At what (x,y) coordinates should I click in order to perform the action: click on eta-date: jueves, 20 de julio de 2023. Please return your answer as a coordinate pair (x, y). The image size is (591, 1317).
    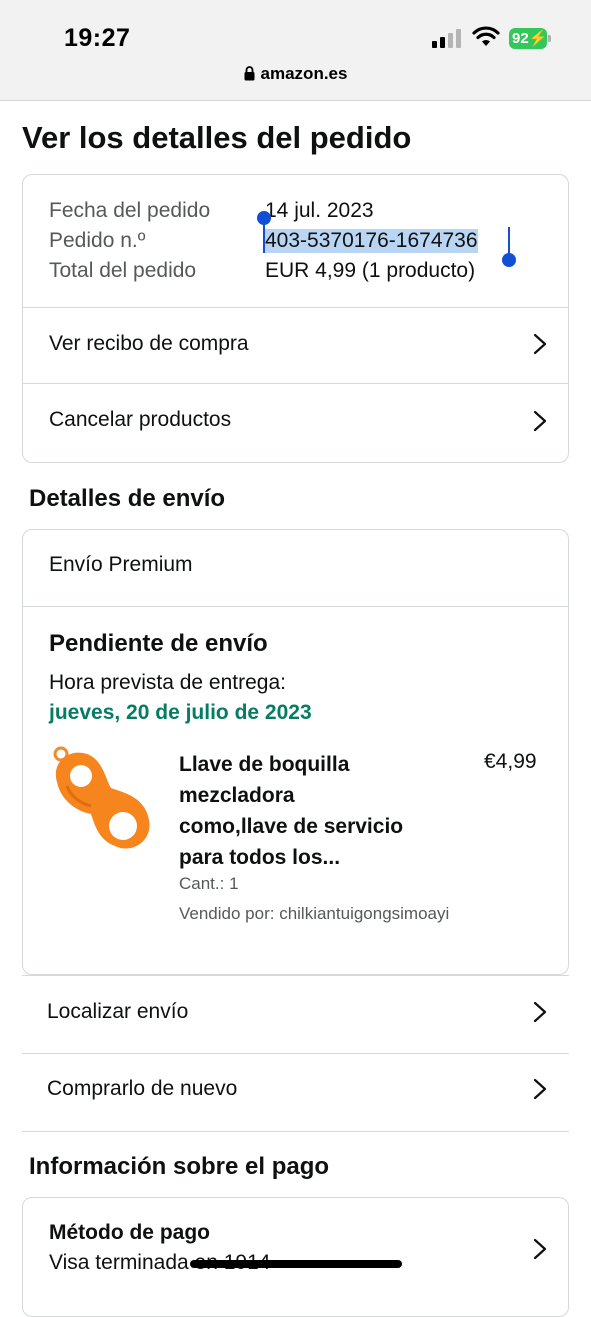
    Looking at the image, I should click on (180, 712).